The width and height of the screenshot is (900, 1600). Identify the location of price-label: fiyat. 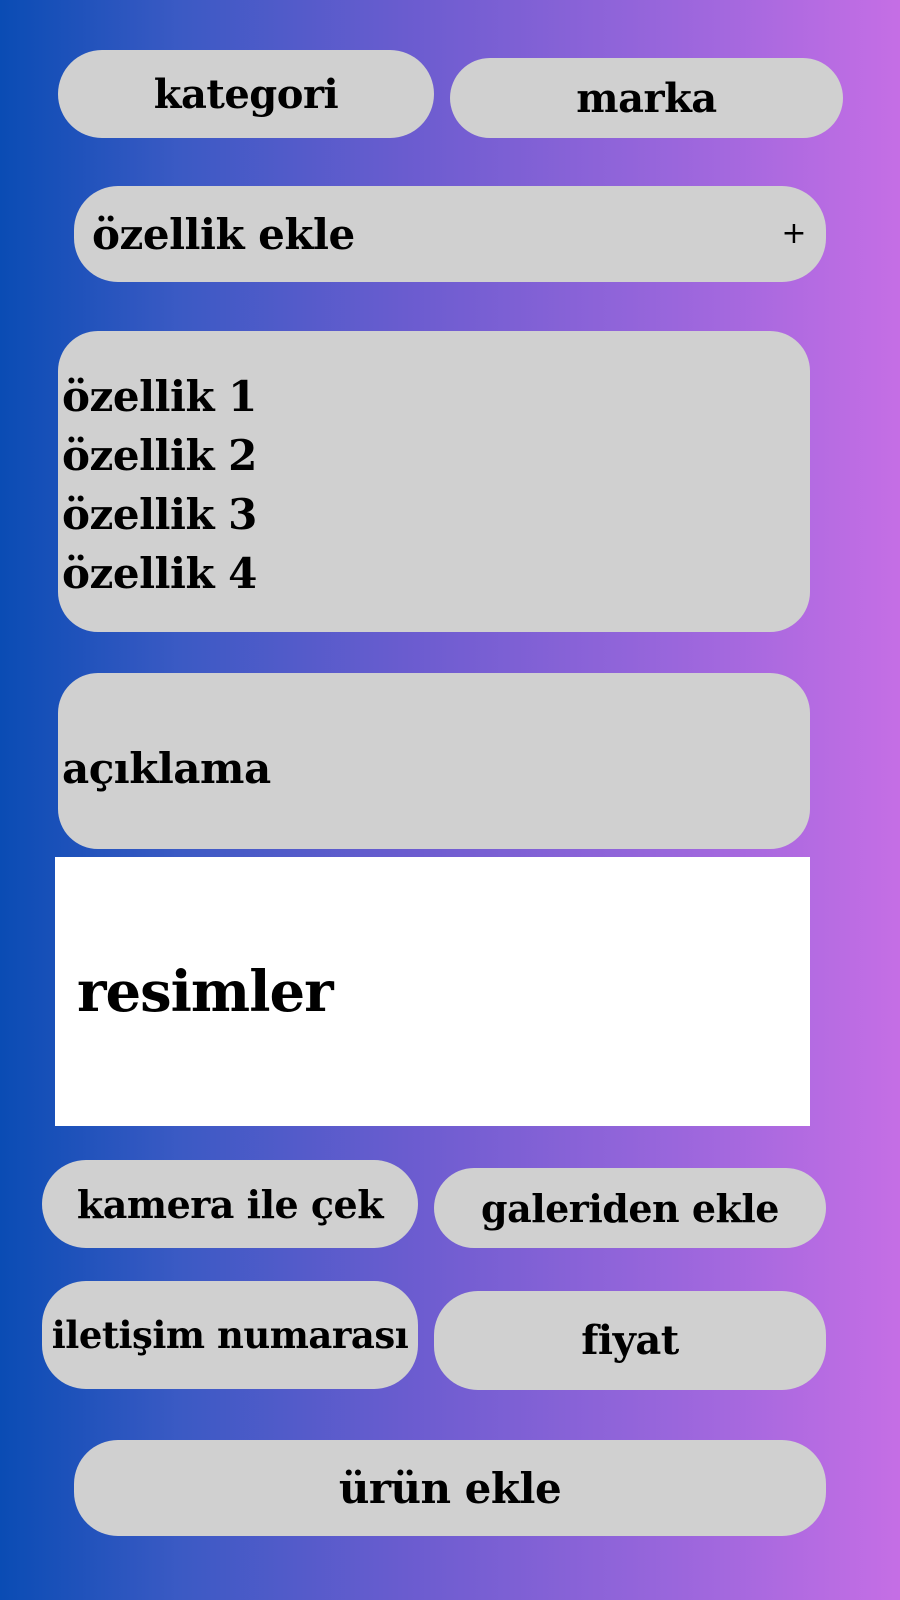
(630, 1340).